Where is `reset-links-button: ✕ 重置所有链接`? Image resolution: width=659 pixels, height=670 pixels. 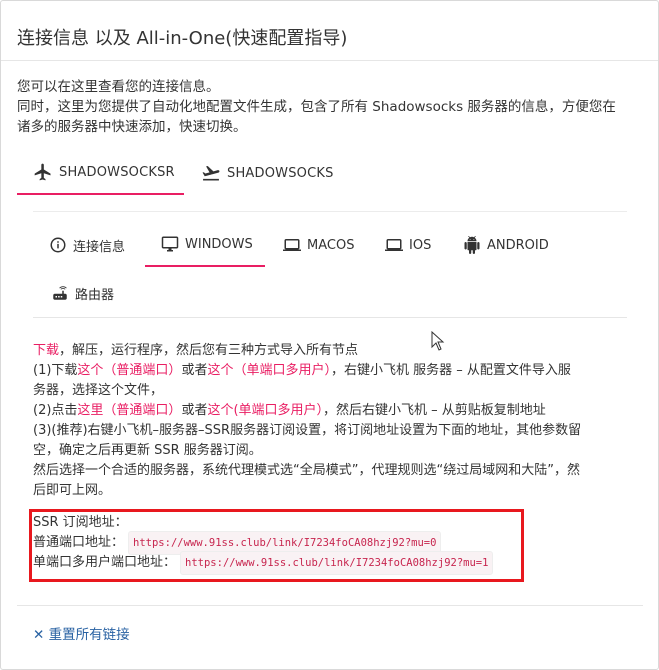 reset-links-button: ✕ 重置所有链接 is located at coordinates (81, 633).